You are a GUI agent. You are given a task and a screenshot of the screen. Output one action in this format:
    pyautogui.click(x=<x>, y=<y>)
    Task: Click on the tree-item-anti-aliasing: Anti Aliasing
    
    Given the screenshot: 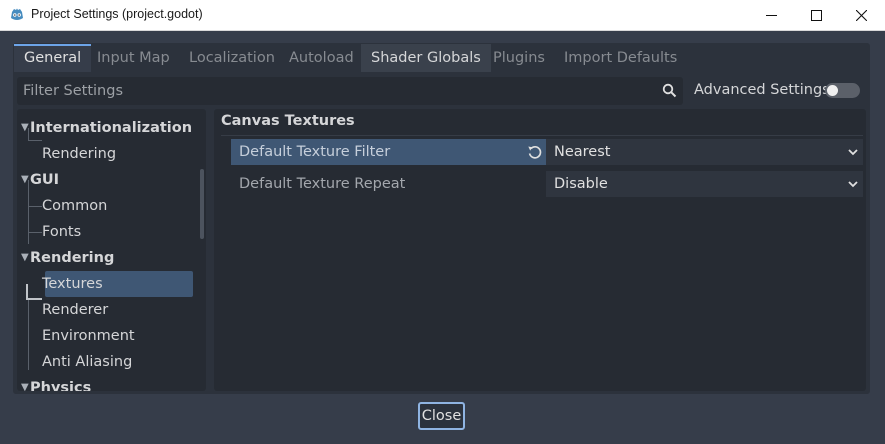 What is the action you would take?
    pyautogui.click(x=105, y=362)
    